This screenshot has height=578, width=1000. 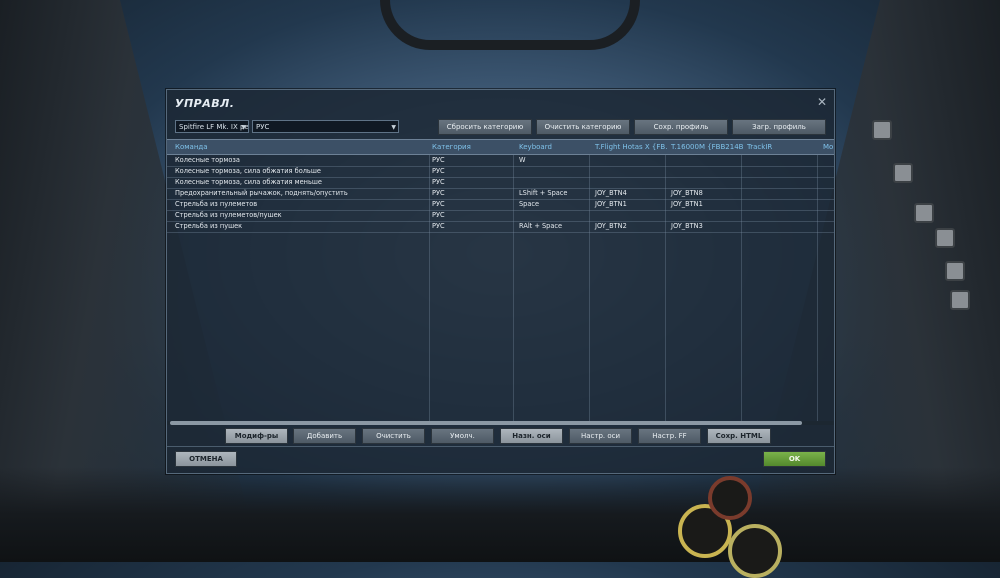 I want to click on clear-category-button: Очистить категорию, so click(x=583, y=127).